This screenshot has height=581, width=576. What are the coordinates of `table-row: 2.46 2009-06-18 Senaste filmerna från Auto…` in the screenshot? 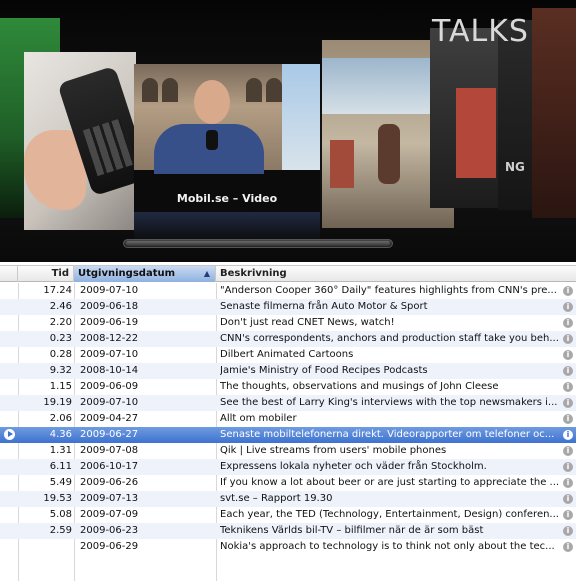 It's located at (288, 307).